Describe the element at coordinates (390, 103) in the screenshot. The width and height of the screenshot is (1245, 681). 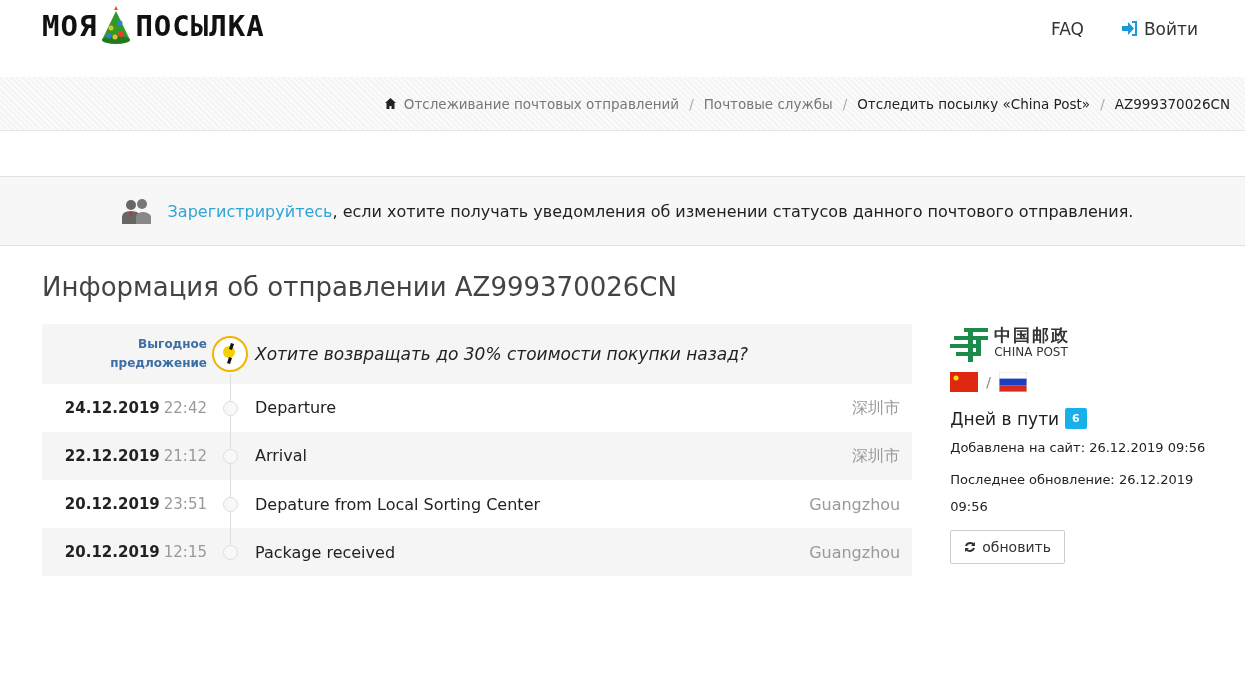
I see `home-icon` at that location.